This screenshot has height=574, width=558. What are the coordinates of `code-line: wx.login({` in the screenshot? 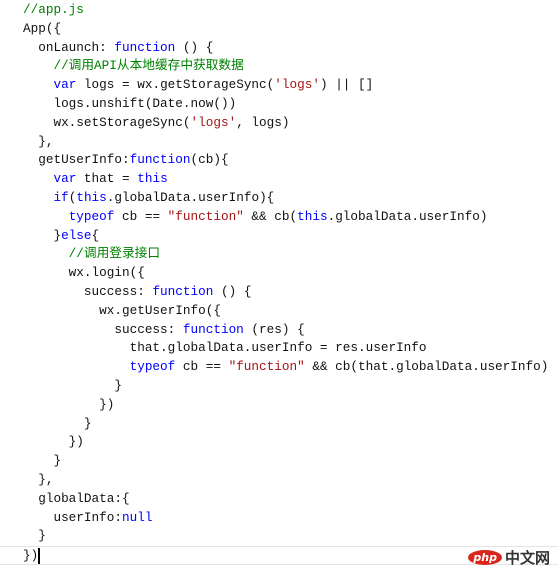 It's located at (290, 273).